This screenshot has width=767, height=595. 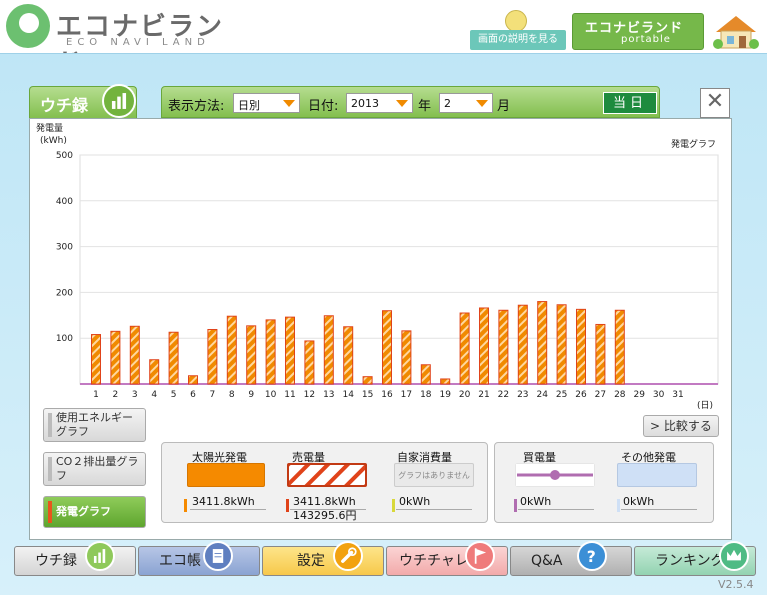 What do you see at coordinates (592, 556) in the screenshot?
I see `question-icon: ?` at bounding box center [592, 556].